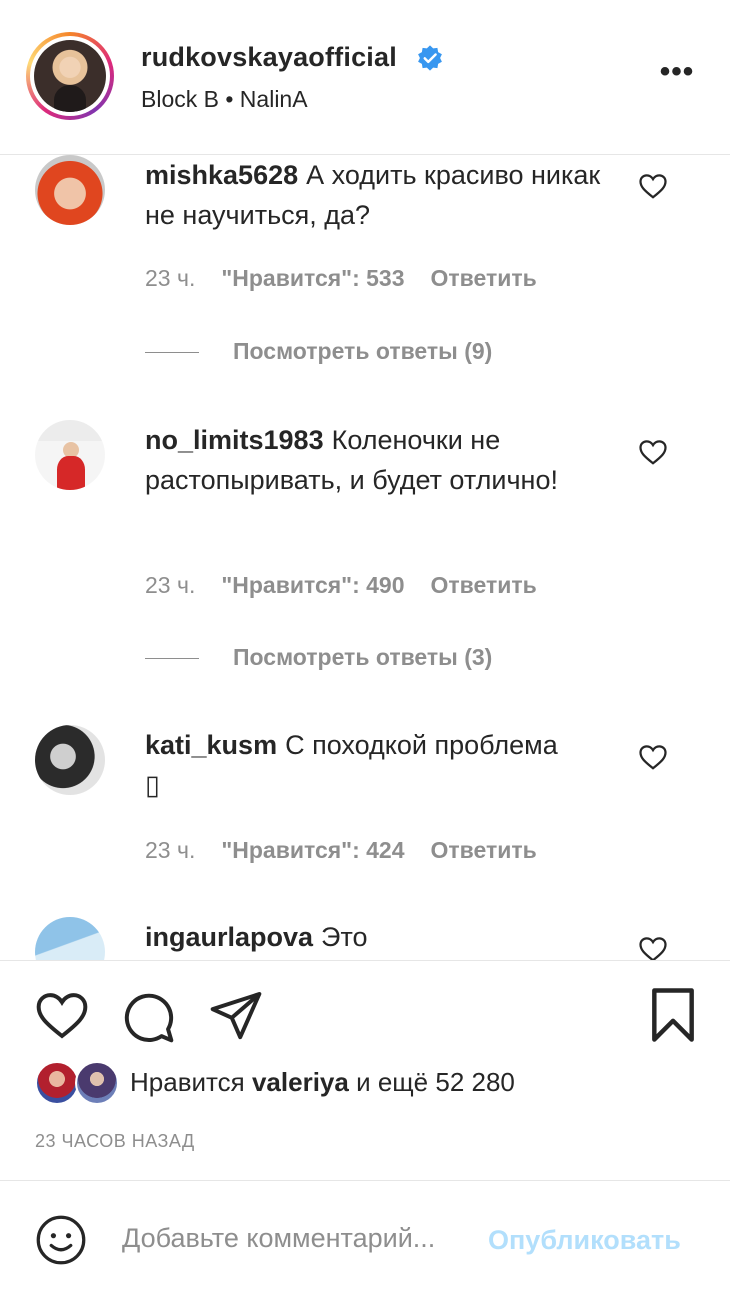 This screenshot has width=730, height=1291. What do you see at coordinates (61, 1240) in the screenshot?
I see `smiley-icon` at bounding box center [61, 1240].